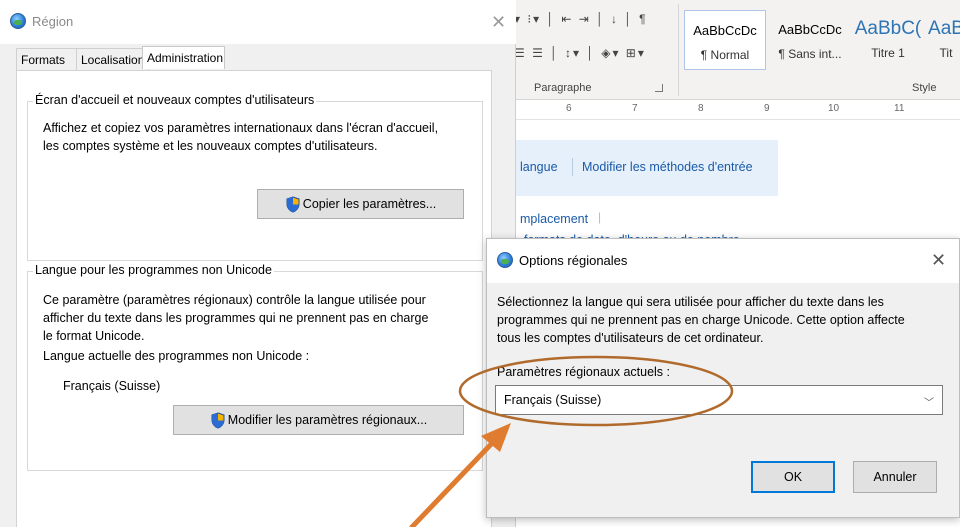  Describe the element at coordinates (454, 481) in the screenshot. I see `annotation-arrow-line` at that location.